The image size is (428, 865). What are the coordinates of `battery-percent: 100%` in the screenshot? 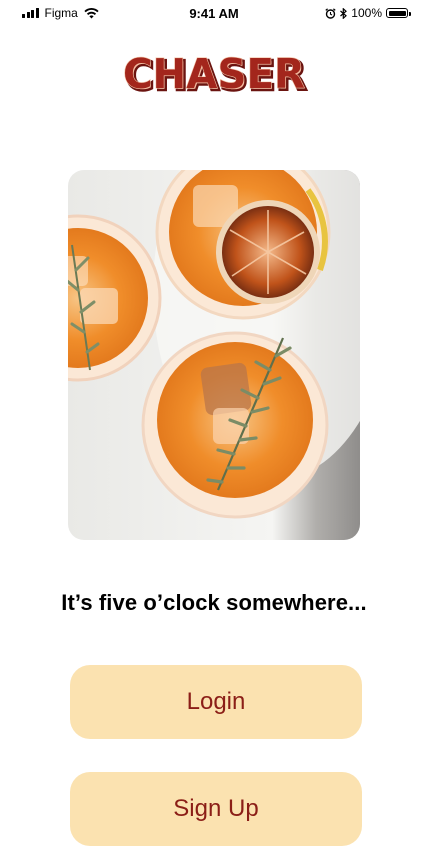 It's located at (366, 13).